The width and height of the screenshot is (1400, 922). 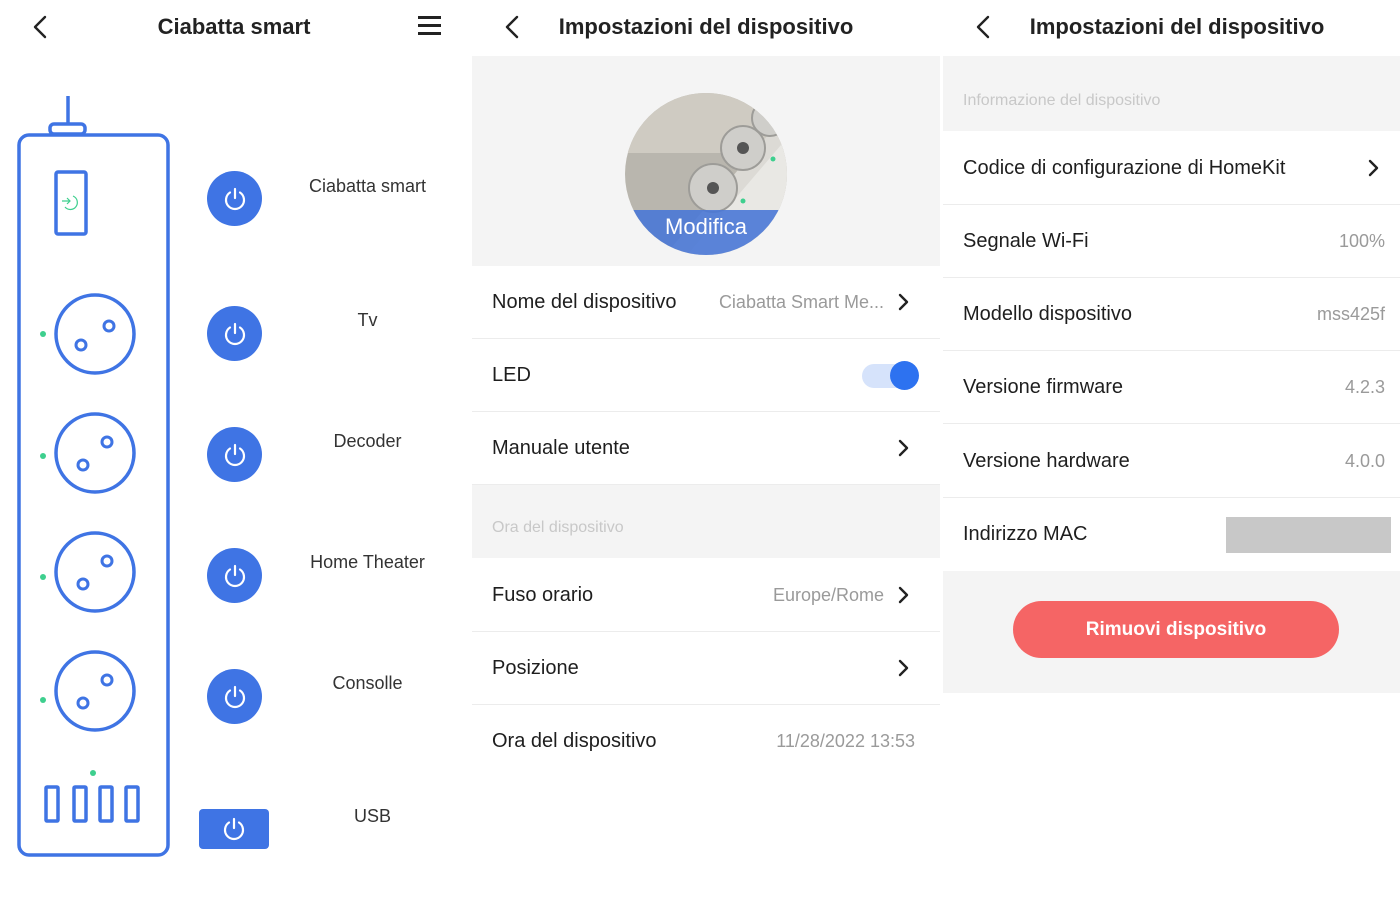 I want to click on row-label: Fuso orario, so click(x=543, y=595).